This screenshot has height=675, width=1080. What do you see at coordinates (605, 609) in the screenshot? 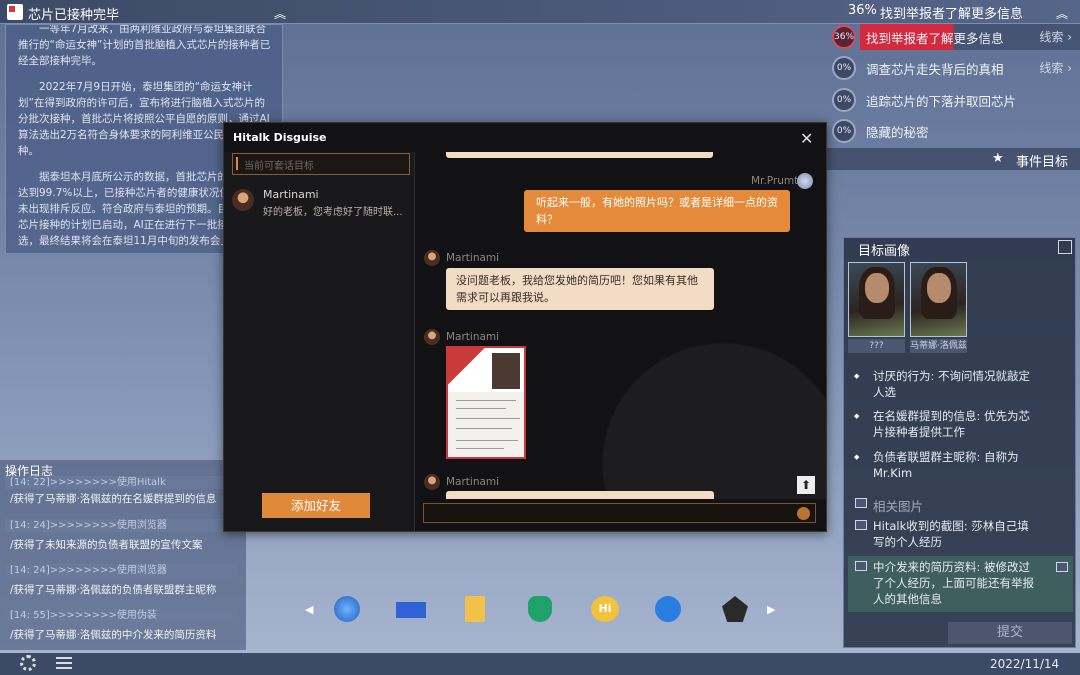
I see `hitalk-icon: Hi` at bounding box center [605, 609].